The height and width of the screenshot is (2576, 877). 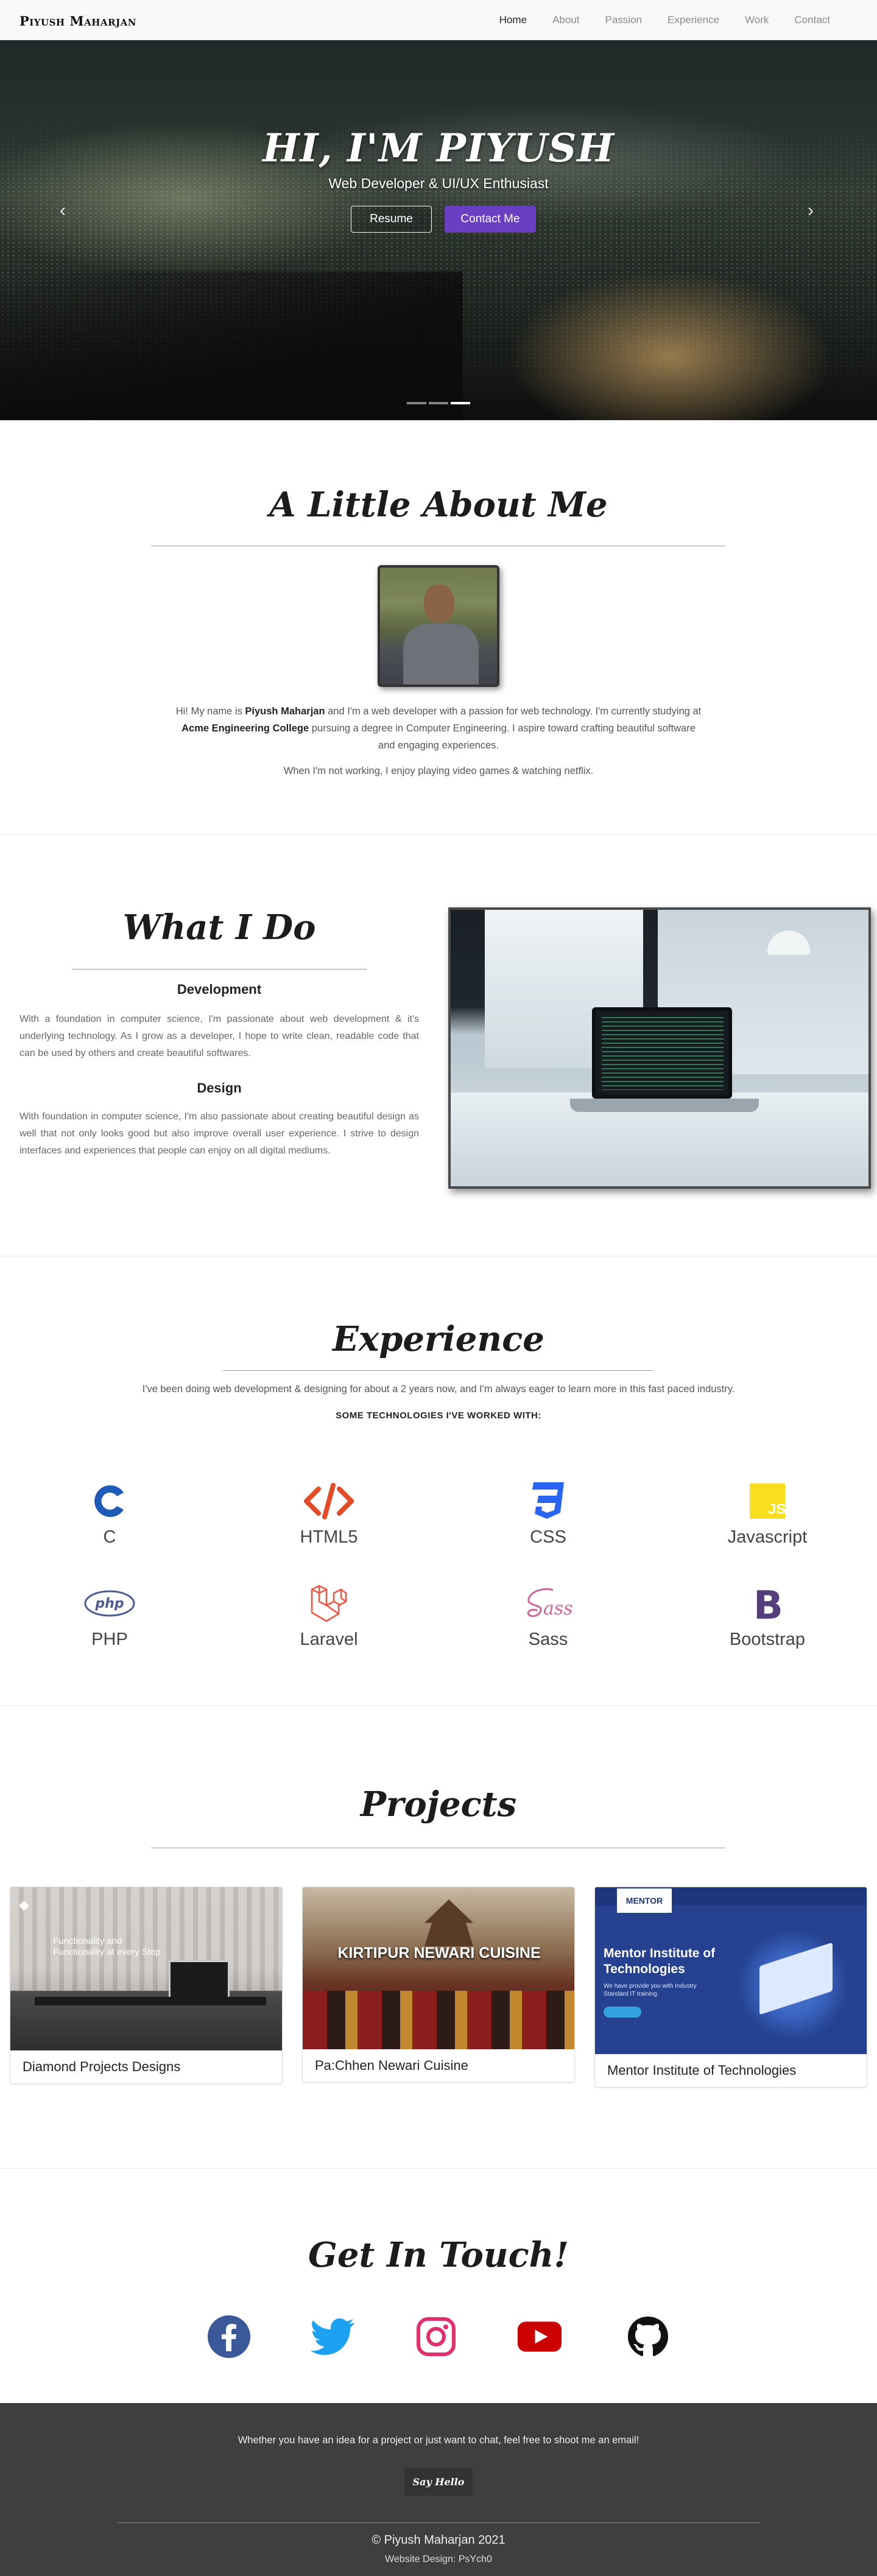 What do you see at coordinates (438, 2482) in the screenshot?
I see `say-hello-button: Say Hello` at bounding box center [438, 2482].